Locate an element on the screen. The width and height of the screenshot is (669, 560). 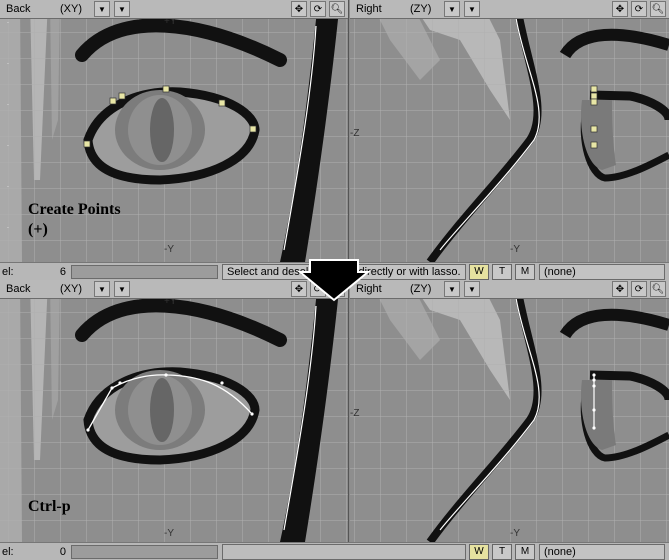
help-message is located at coordinates (344, 552).